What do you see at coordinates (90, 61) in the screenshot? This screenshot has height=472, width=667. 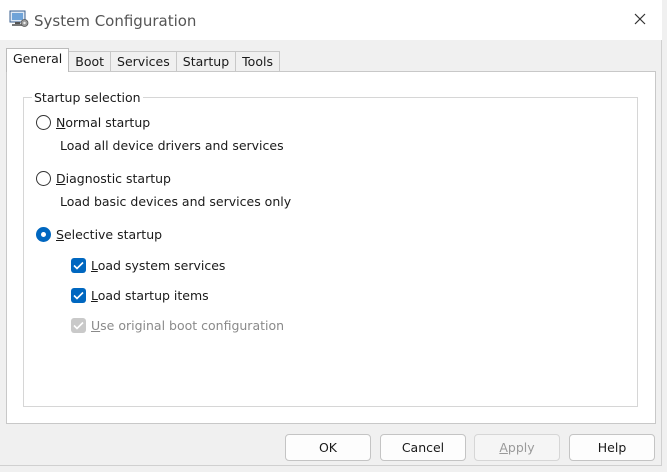 I see `tab-boot: Boot` at bounding box center [90, 61].